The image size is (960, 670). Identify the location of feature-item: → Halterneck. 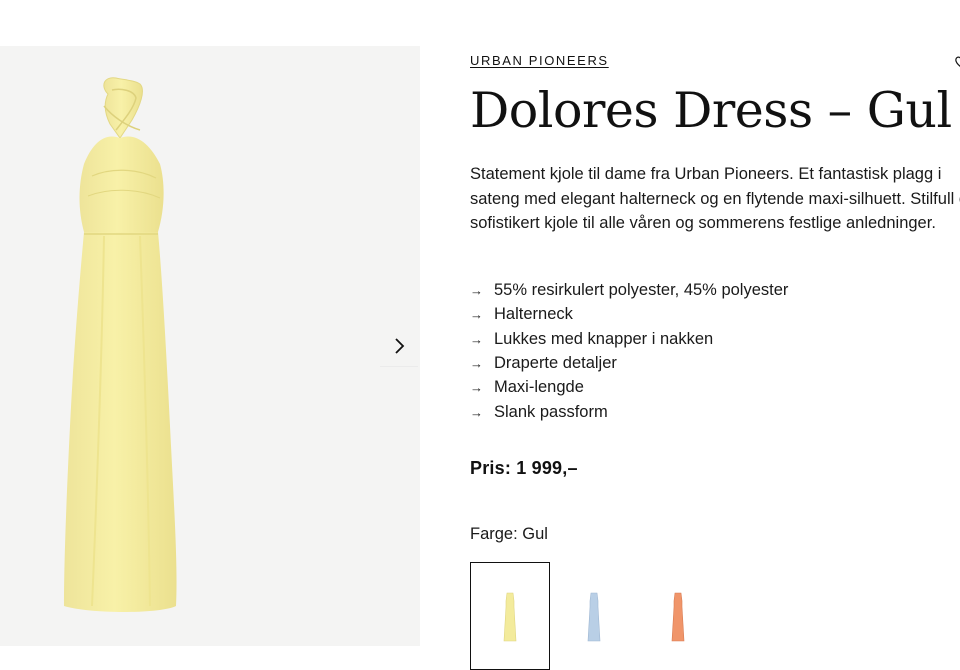
(715, 315).